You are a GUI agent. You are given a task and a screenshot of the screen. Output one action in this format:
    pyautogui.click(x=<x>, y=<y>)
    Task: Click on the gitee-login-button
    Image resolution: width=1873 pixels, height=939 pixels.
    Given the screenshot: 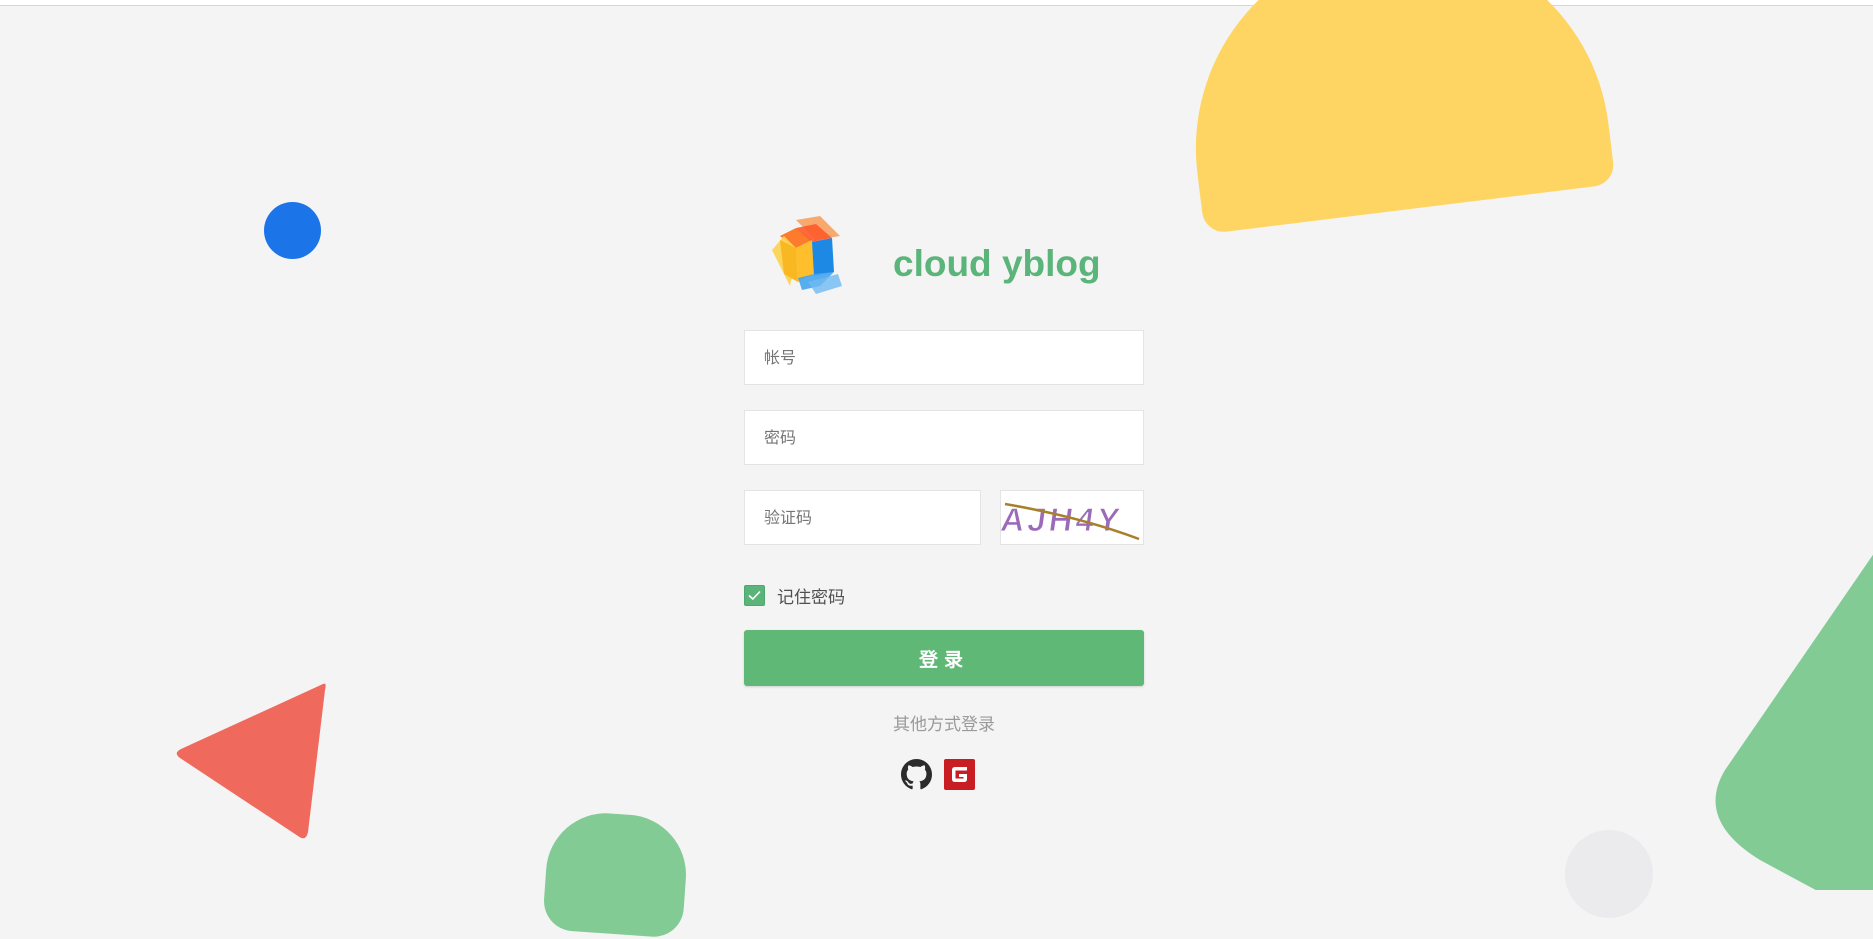 What is the action you would take?
    pyautogui.click(x=959, y=774)
    